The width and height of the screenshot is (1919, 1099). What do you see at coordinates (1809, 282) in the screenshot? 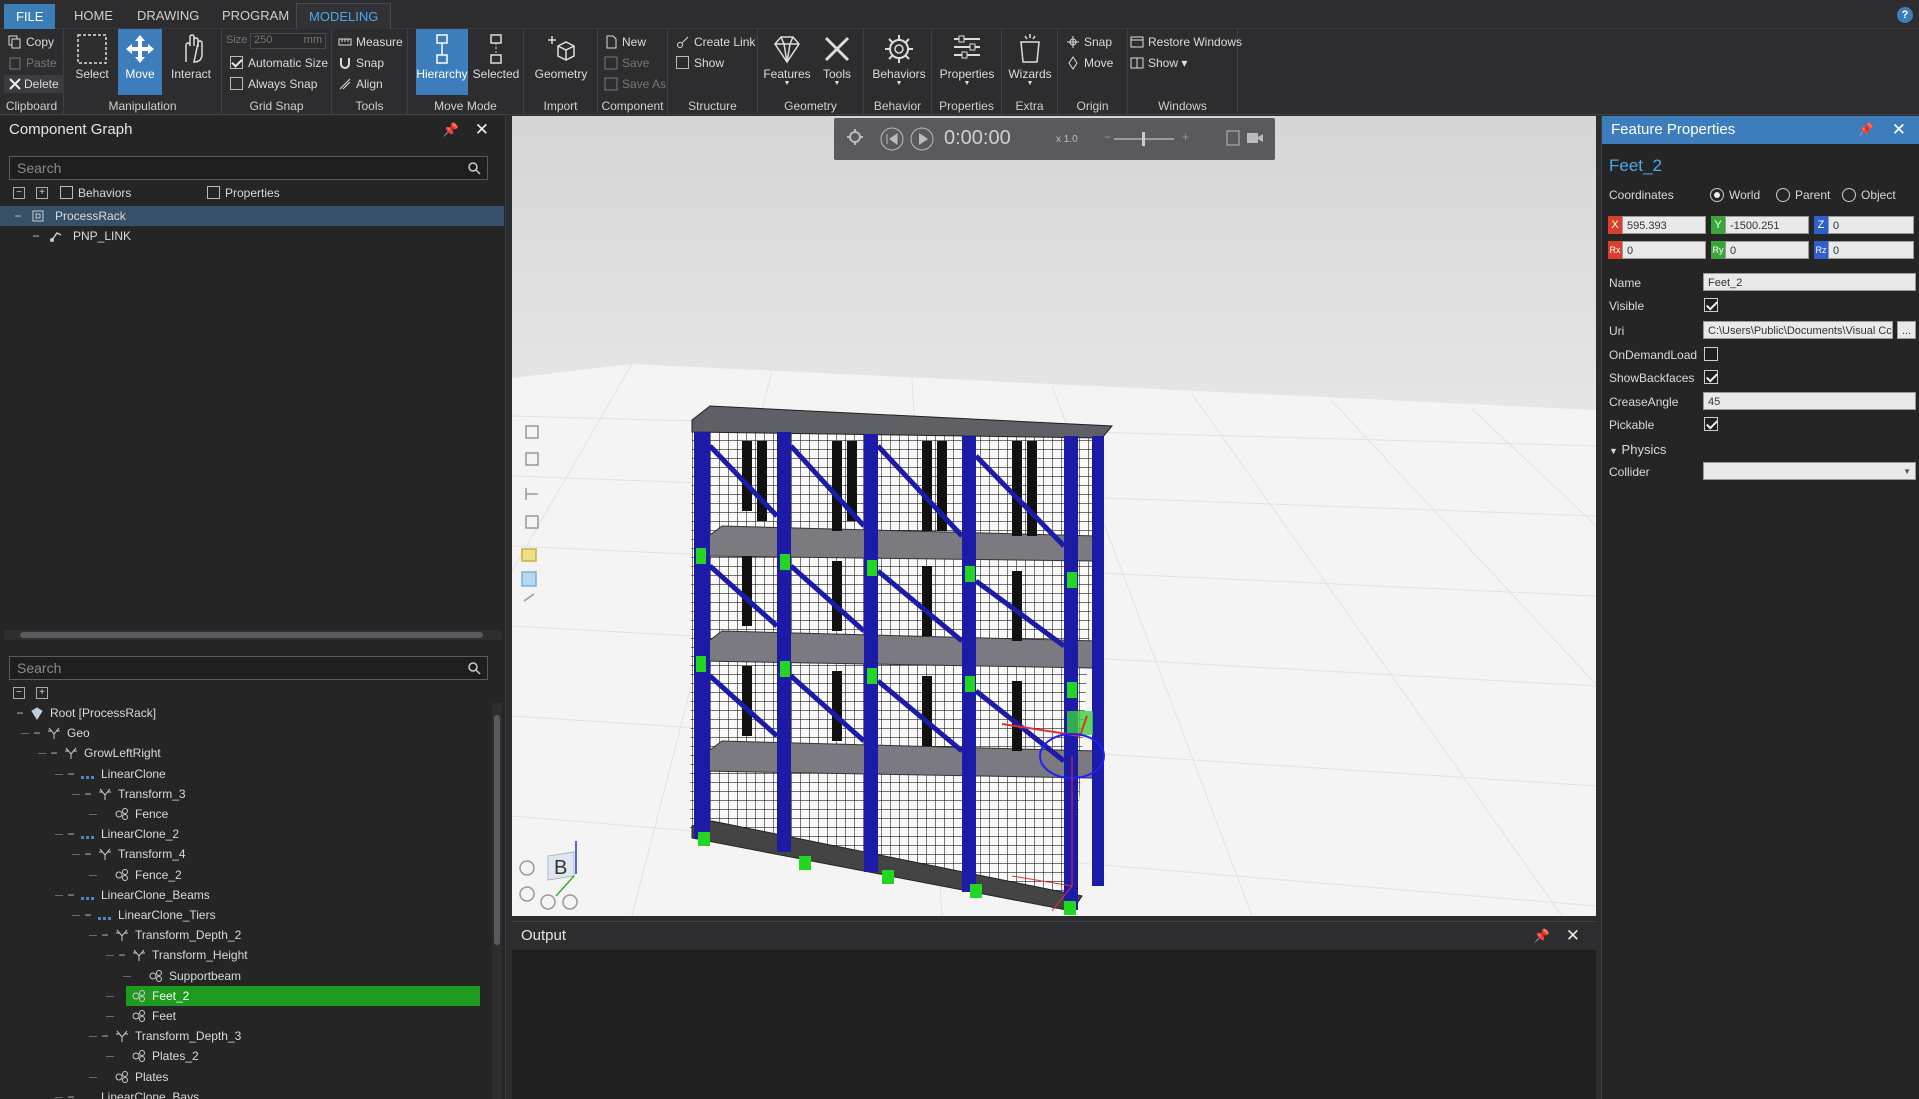
I see `name-input: Feet_2` at bounding box center [1809, 282].